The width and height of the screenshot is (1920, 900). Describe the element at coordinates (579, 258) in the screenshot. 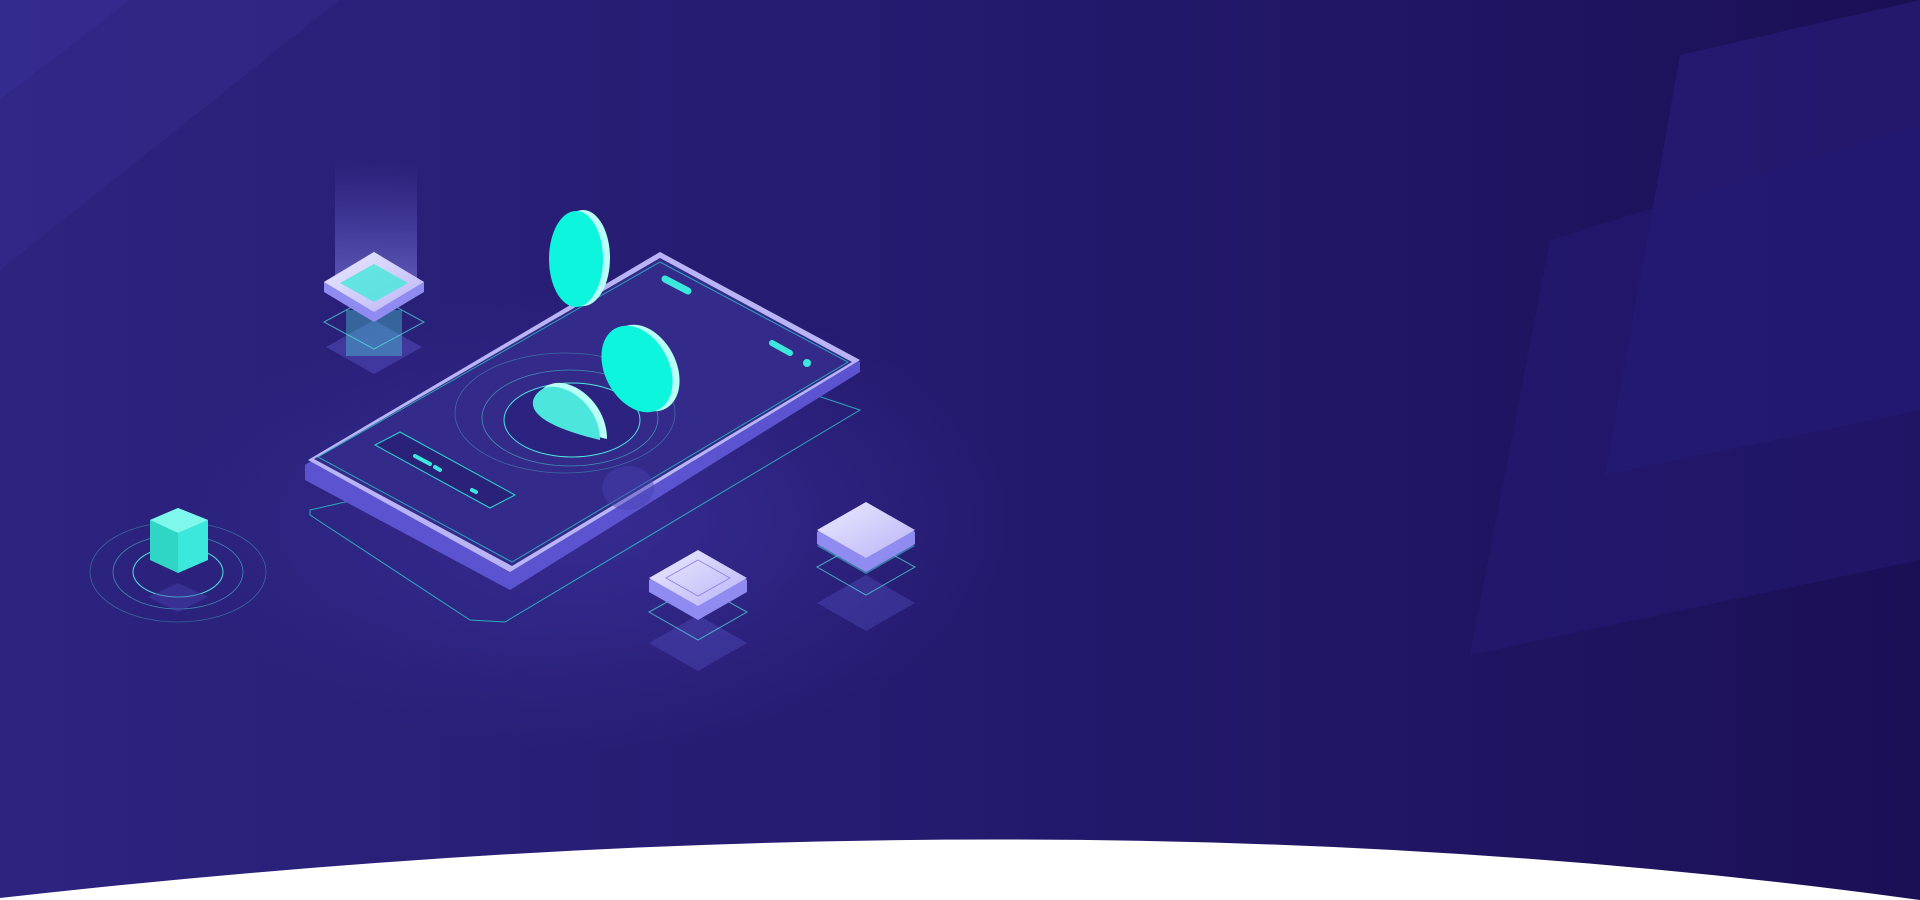

I see `coin-icon` at that location.